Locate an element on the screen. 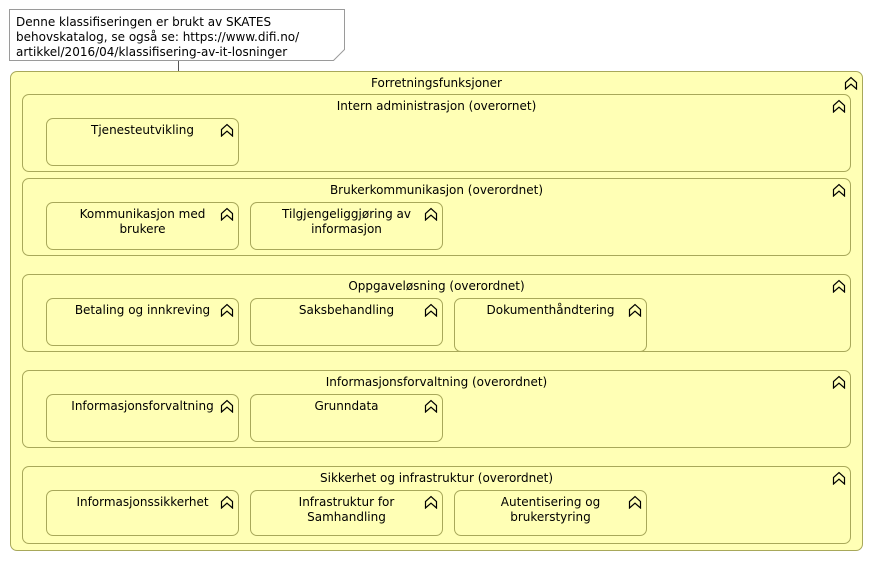  function-box: Betaling og innkreving is located at coordinates (142, 322).